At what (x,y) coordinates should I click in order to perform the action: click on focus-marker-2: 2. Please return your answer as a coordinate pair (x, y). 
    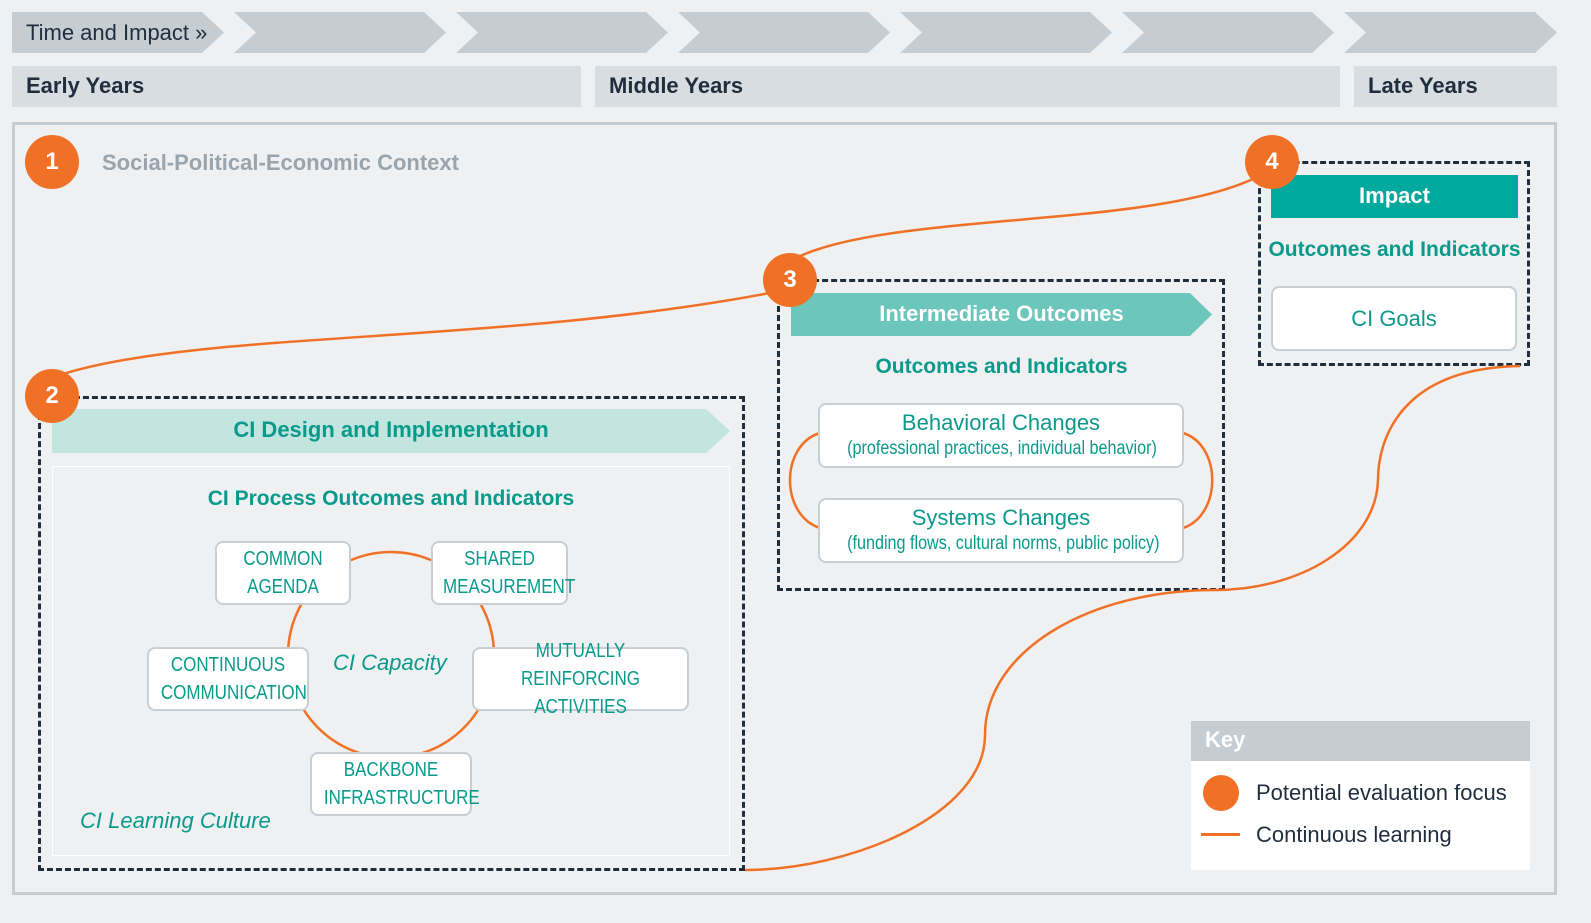
    Looking at the image, I should click on (52, 396).